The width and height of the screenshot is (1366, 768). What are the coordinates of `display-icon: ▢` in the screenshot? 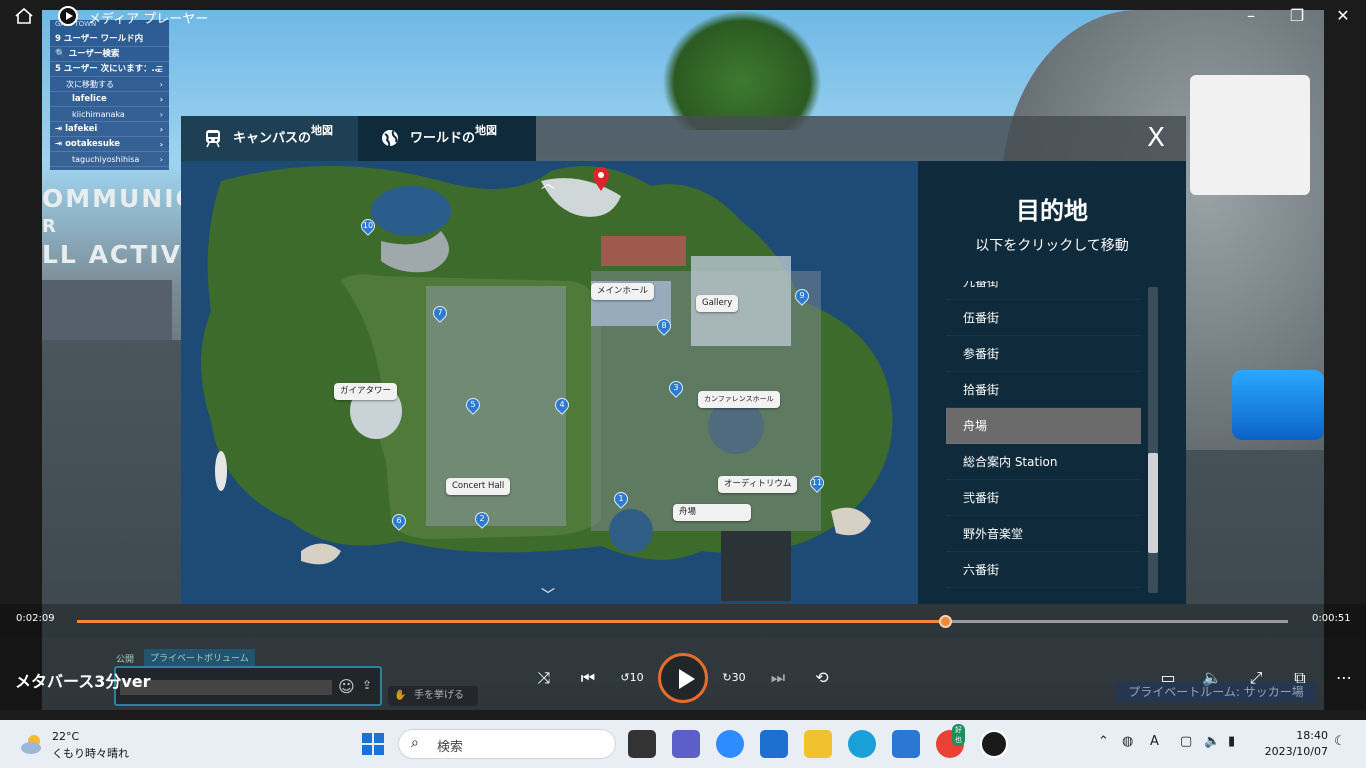 It's located at (1186, 741).